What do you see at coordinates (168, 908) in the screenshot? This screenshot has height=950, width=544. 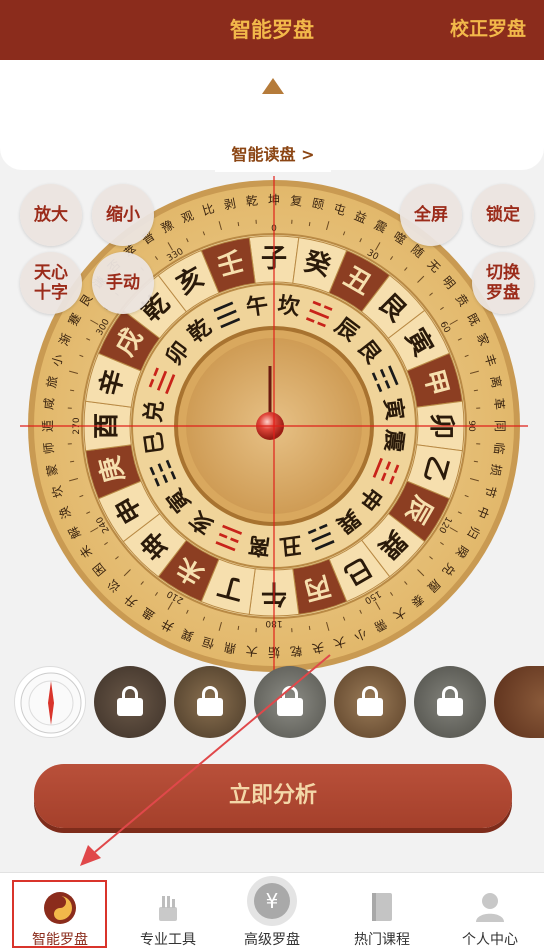 I see `tools-icon` at bounding box center [168, 908].